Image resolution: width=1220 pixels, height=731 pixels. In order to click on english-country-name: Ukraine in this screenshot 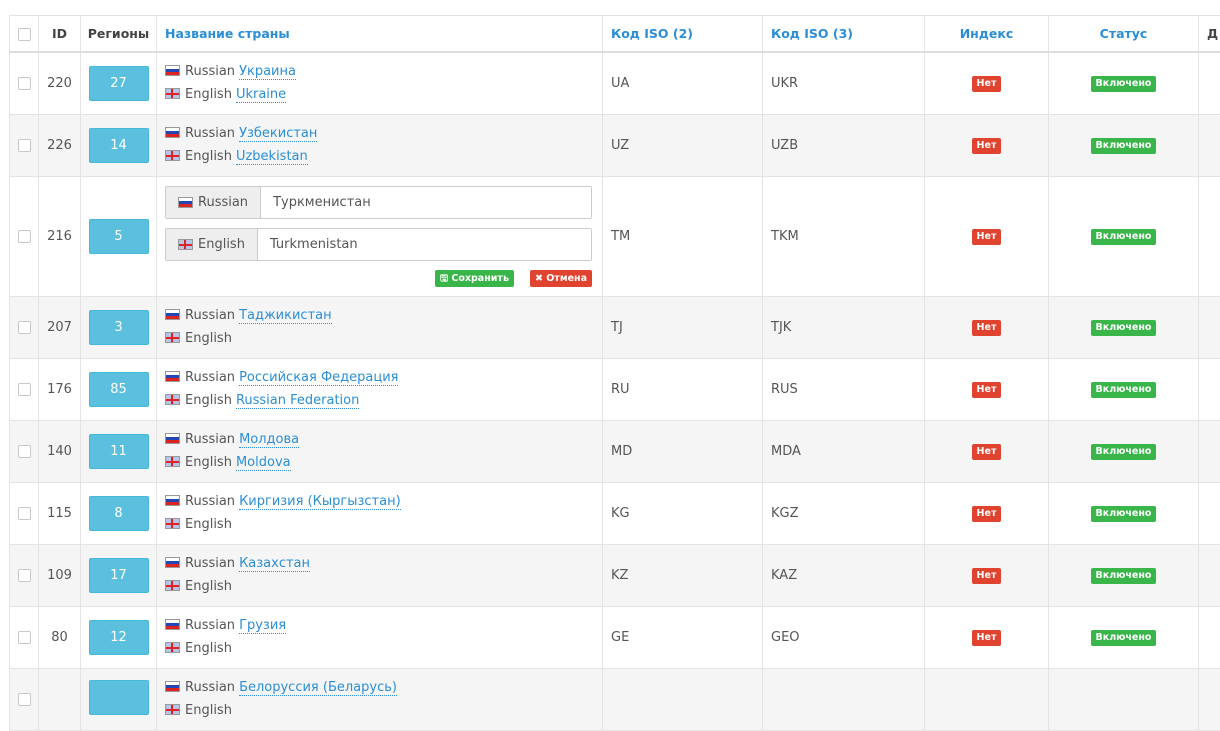, I will do `click(261, 95)`.